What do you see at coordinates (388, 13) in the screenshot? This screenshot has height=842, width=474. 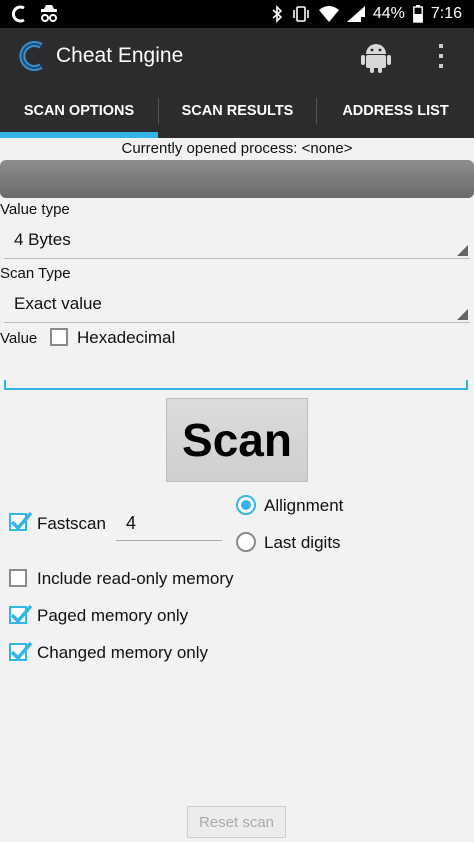 I see `battery-percent: 44%` at bounding box center [388, 13].